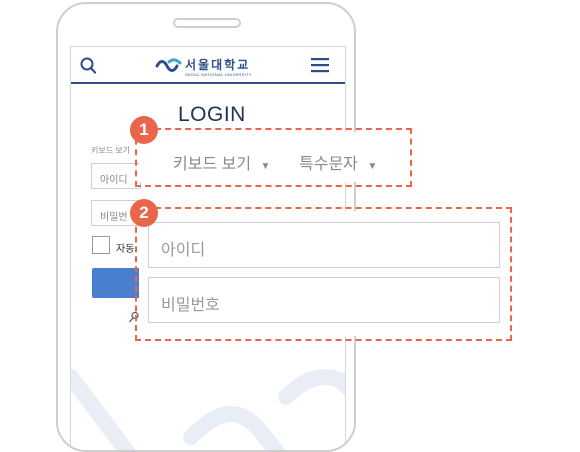 The image size is (580, 452). What do you see at coordinates (328, 164) in the screenshot?
I see `special-chars-label: 특수문자` at bounding box center [328, 164].